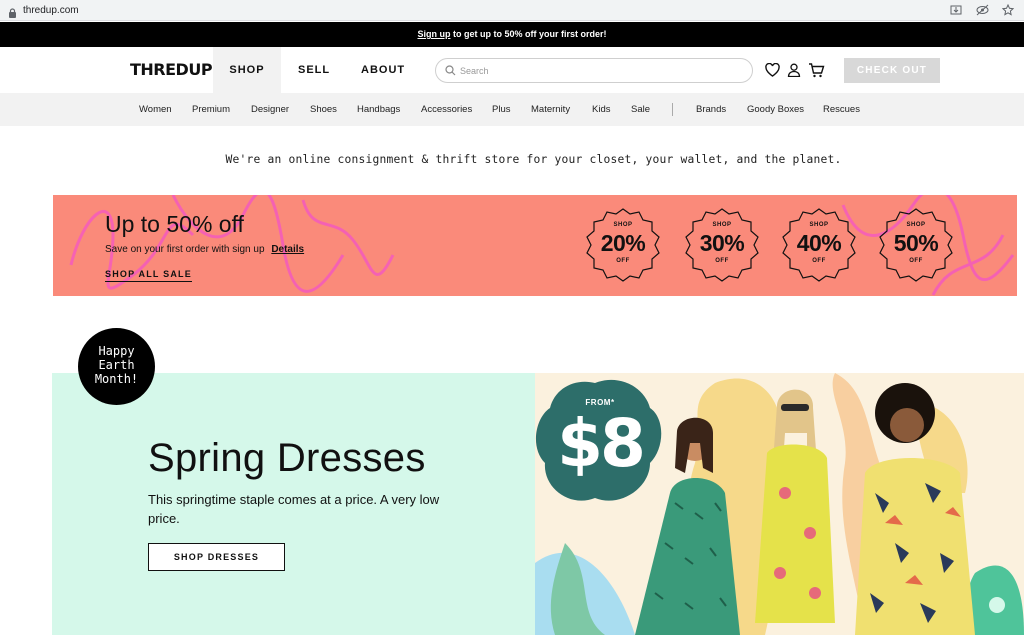 Image resolution: width=1024 pixels, height=635 pixels. Describe the element at coordinates (773, 70) in the screenshot. I see `heart-icon` at that location.